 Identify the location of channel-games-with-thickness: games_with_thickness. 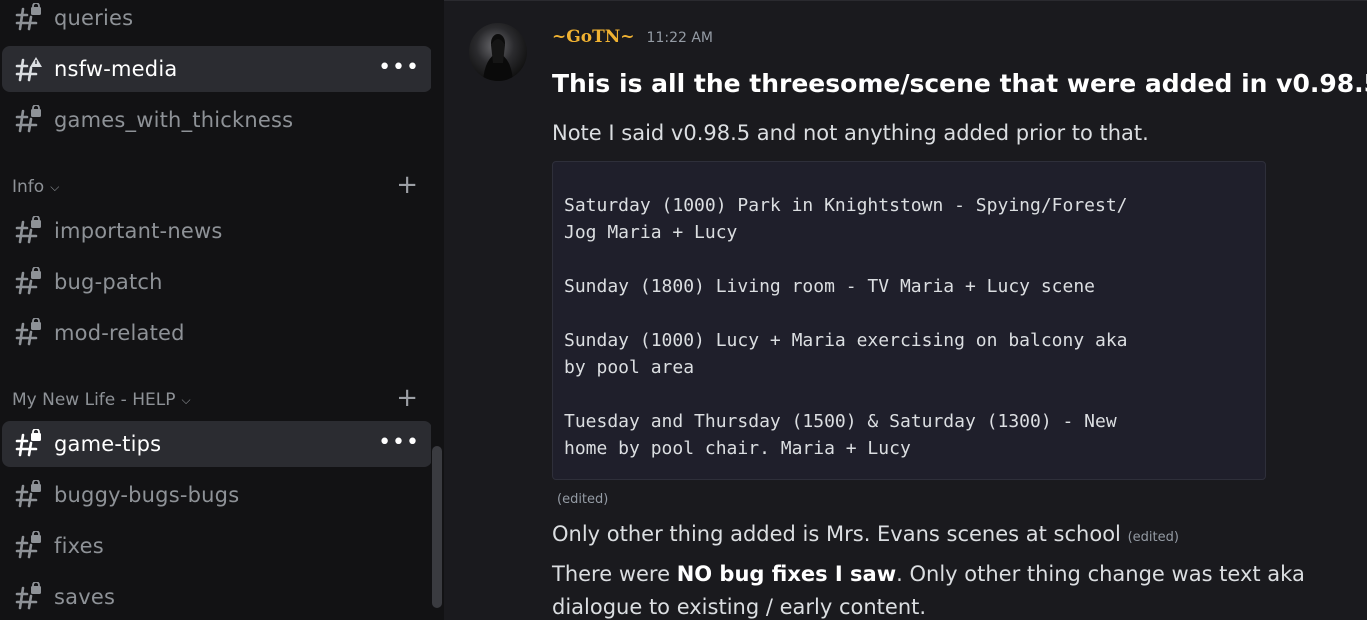
(217, 120).